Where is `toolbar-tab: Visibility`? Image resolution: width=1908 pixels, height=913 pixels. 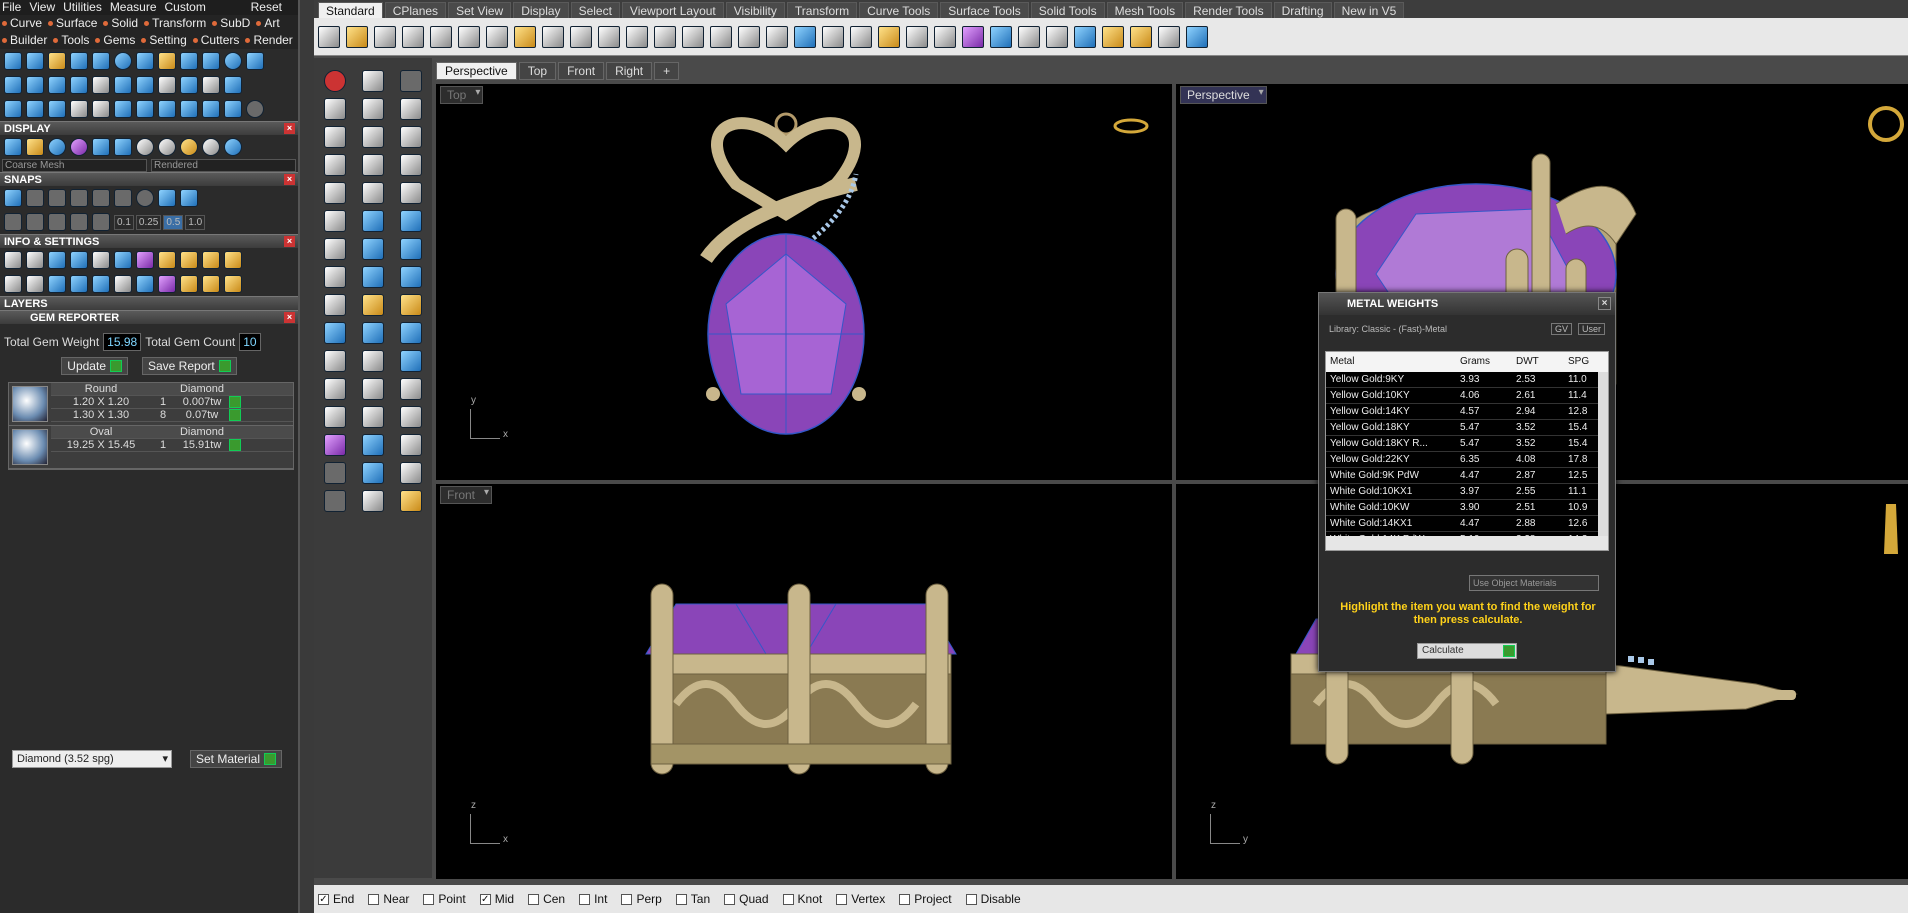
toolbar-tab: Visibility is located at coordinates (755, 10).